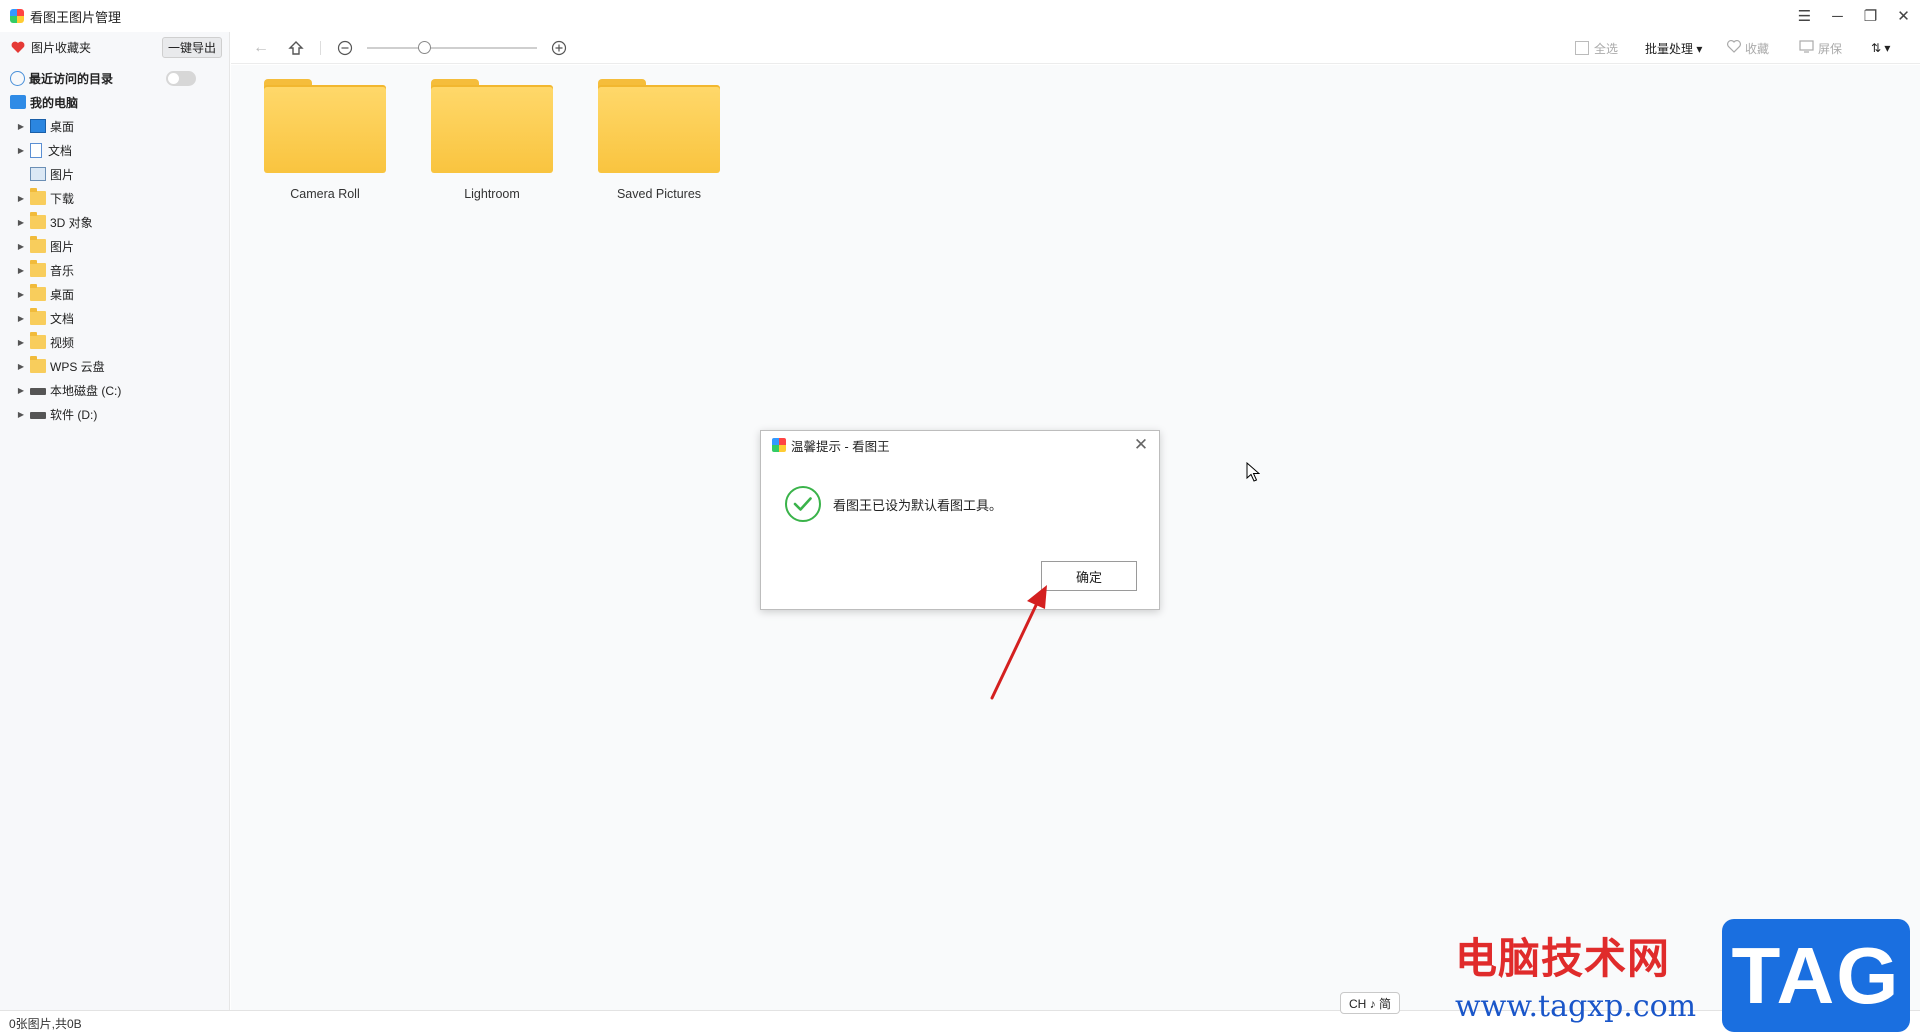  Describe the element at coordinates (659, 194) in the screenshot. I see `folder-label: Saved Pictures` at that location.